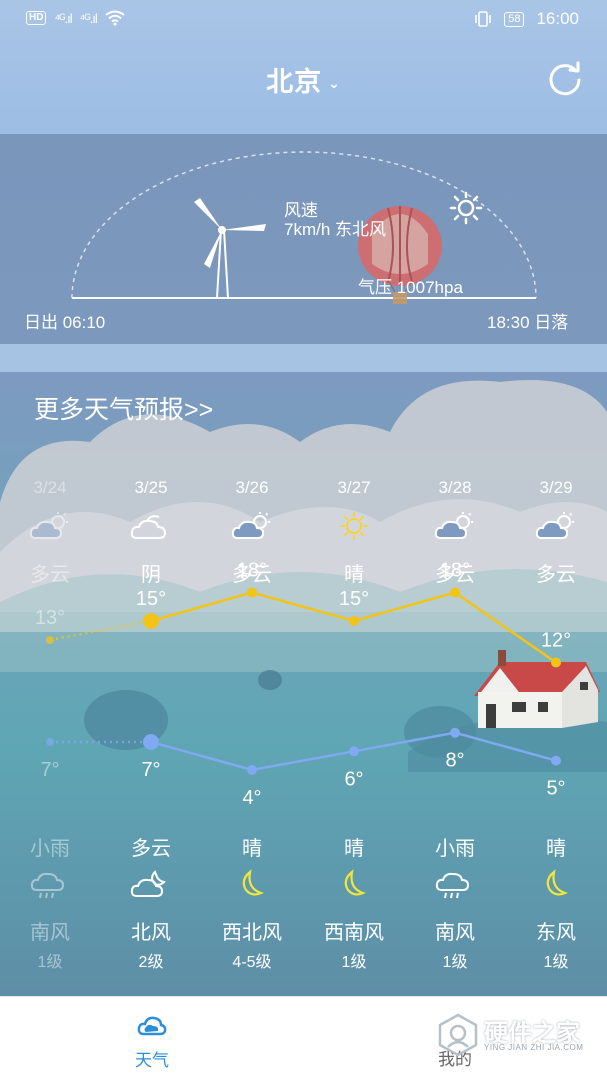 The image size is (607, 1080). I want to click on city-selector: 北京 ⌄, so click(303, 79).